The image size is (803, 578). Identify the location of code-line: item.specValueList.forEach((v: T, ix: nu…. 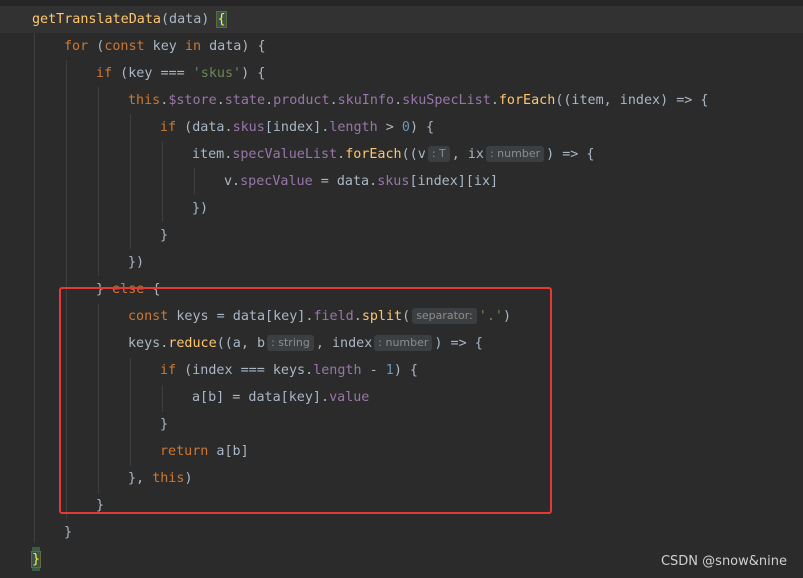
(393, 154).